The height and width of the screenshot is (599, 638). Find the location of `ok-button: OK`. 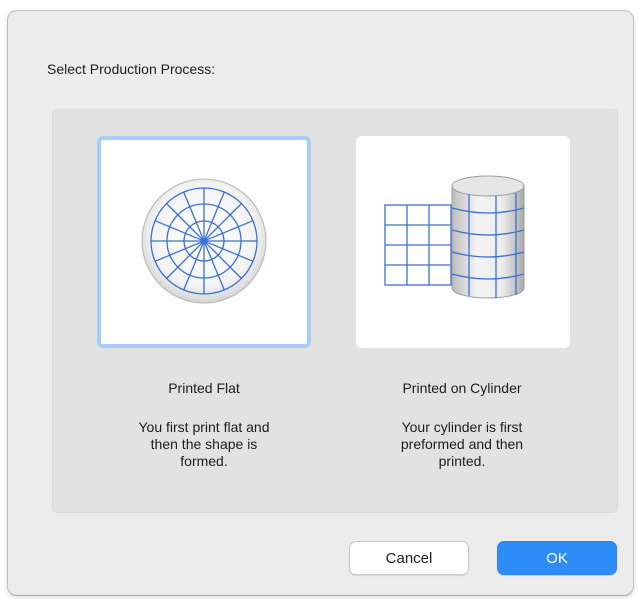

ok-button: OK is located at coordinates (557, 558).